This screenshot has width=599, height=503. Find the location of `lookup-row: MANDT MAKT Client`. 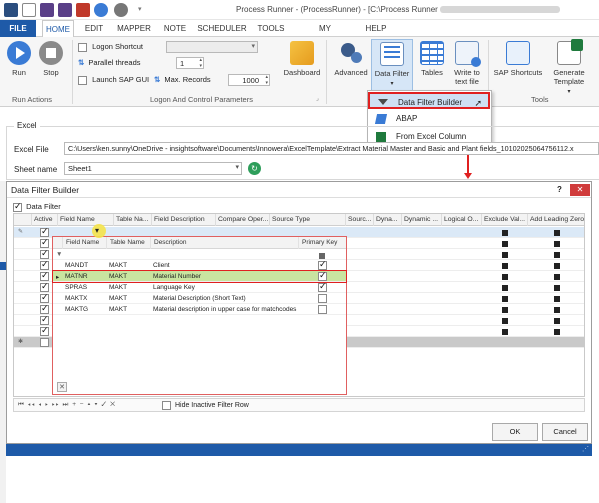

lookup-row: MANDT MAKT Client is located at coordinates (199, 265).